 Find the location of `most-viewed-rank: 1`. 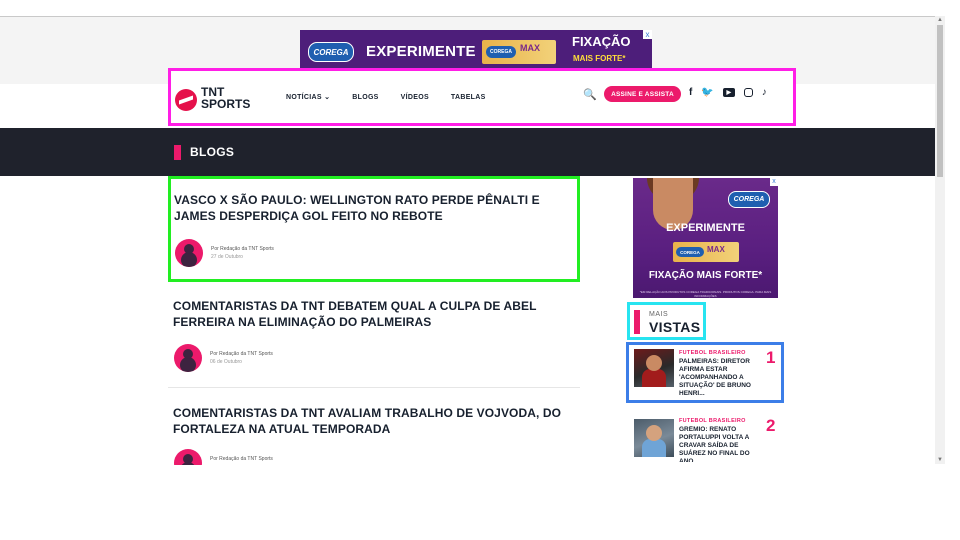

most-viewed-rank: 1 is located at coordinates (771, 357).